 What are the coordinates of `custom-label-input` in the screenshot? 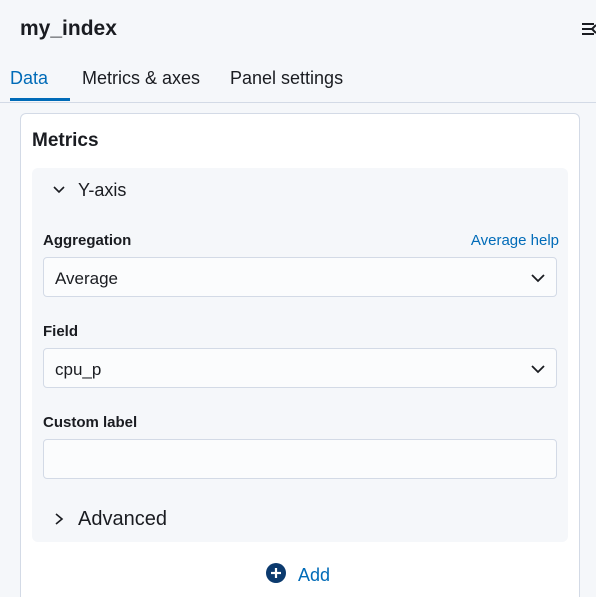 It's located at (300, 459).